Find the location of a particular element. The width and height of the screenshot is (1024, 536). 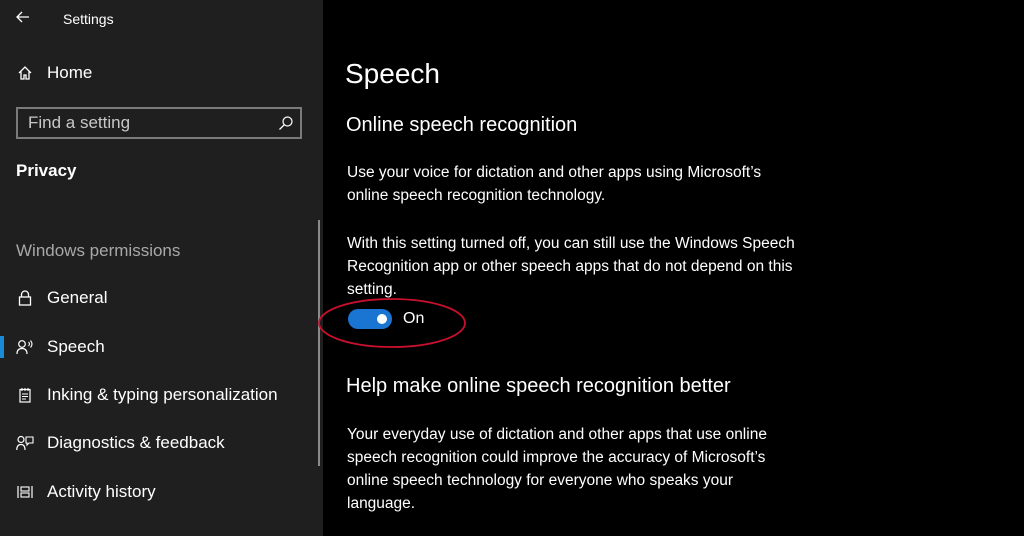

title-bar: Settings is located at coordinates (161, 20).